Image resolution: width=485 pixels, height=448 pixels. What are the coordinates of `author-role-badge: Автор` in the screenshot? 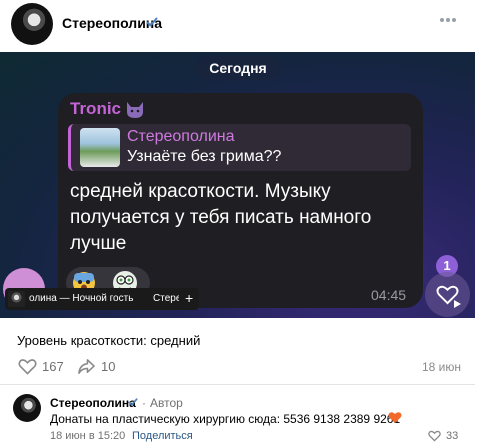 It's located at (166, 403).